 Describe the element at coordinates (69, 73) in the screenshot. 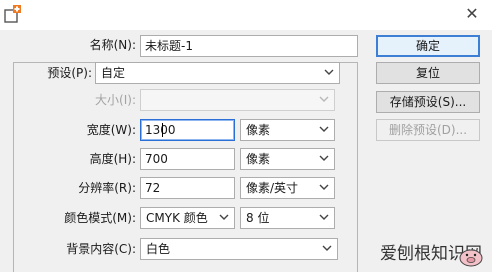

I see `preset-label: 预设(P):` at that location.